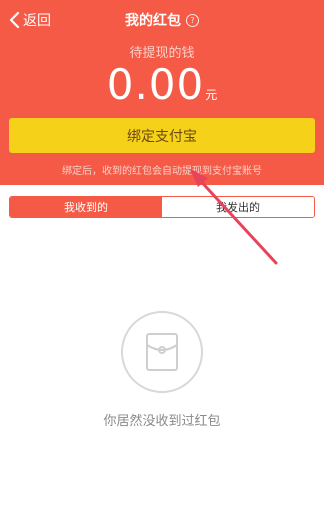  I want to click on tab-bar: 我收到的 我发出的, so click(162, 207).